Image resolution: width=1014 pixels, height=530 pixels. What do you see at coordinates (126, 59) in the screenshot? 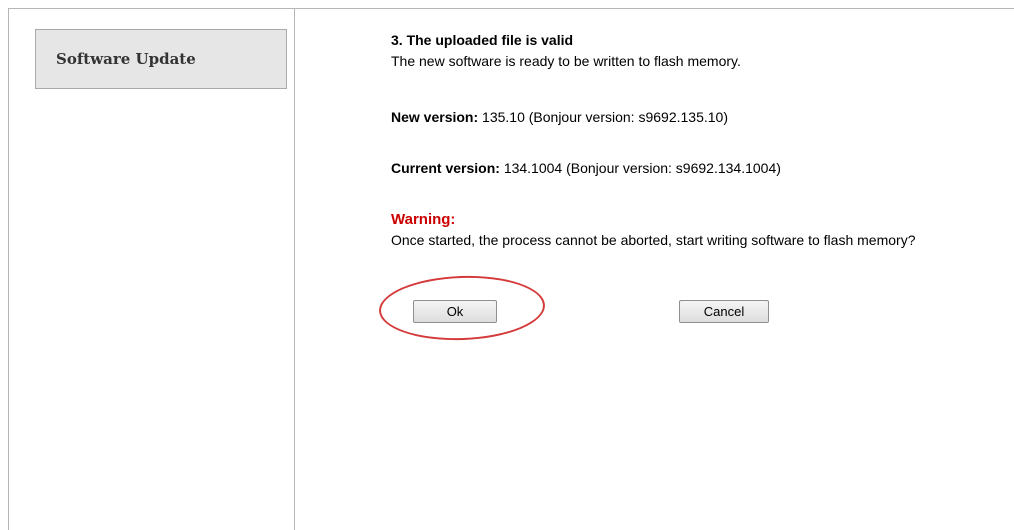
I see `sidebar-item-label: Software Update` at bounding box center [126, 59].